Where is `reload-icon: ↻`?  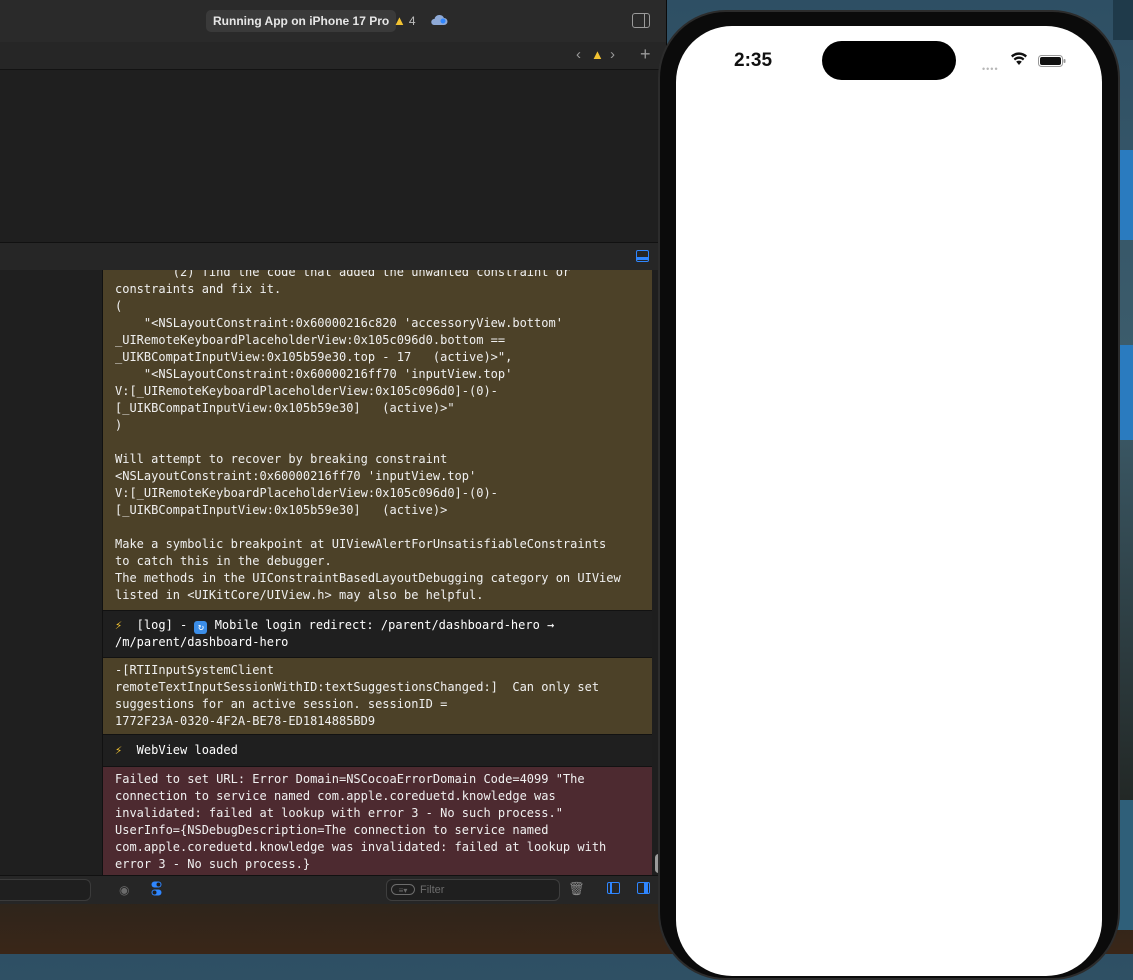 reload-icon: ↻ is located at coordinates (201, 627).